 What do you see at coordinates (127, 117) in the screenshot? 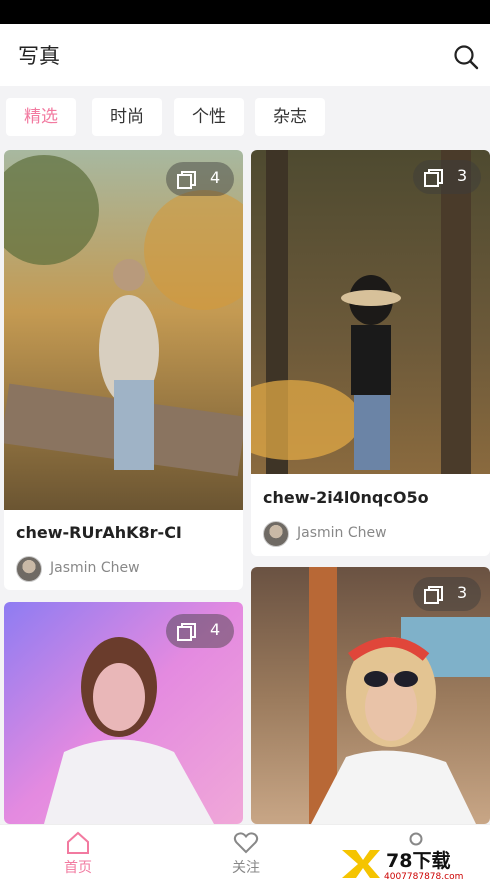
I see `tab-fashion: 时尚` at bounding box center [127, 117].